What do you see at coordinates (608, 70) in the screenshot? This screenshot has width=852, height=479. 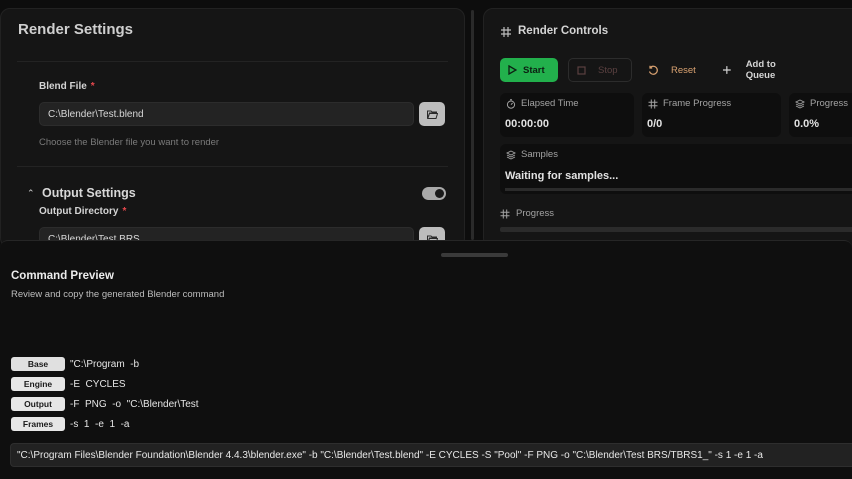 I see `stop-label: Stop` at bounding box center [608, 70].